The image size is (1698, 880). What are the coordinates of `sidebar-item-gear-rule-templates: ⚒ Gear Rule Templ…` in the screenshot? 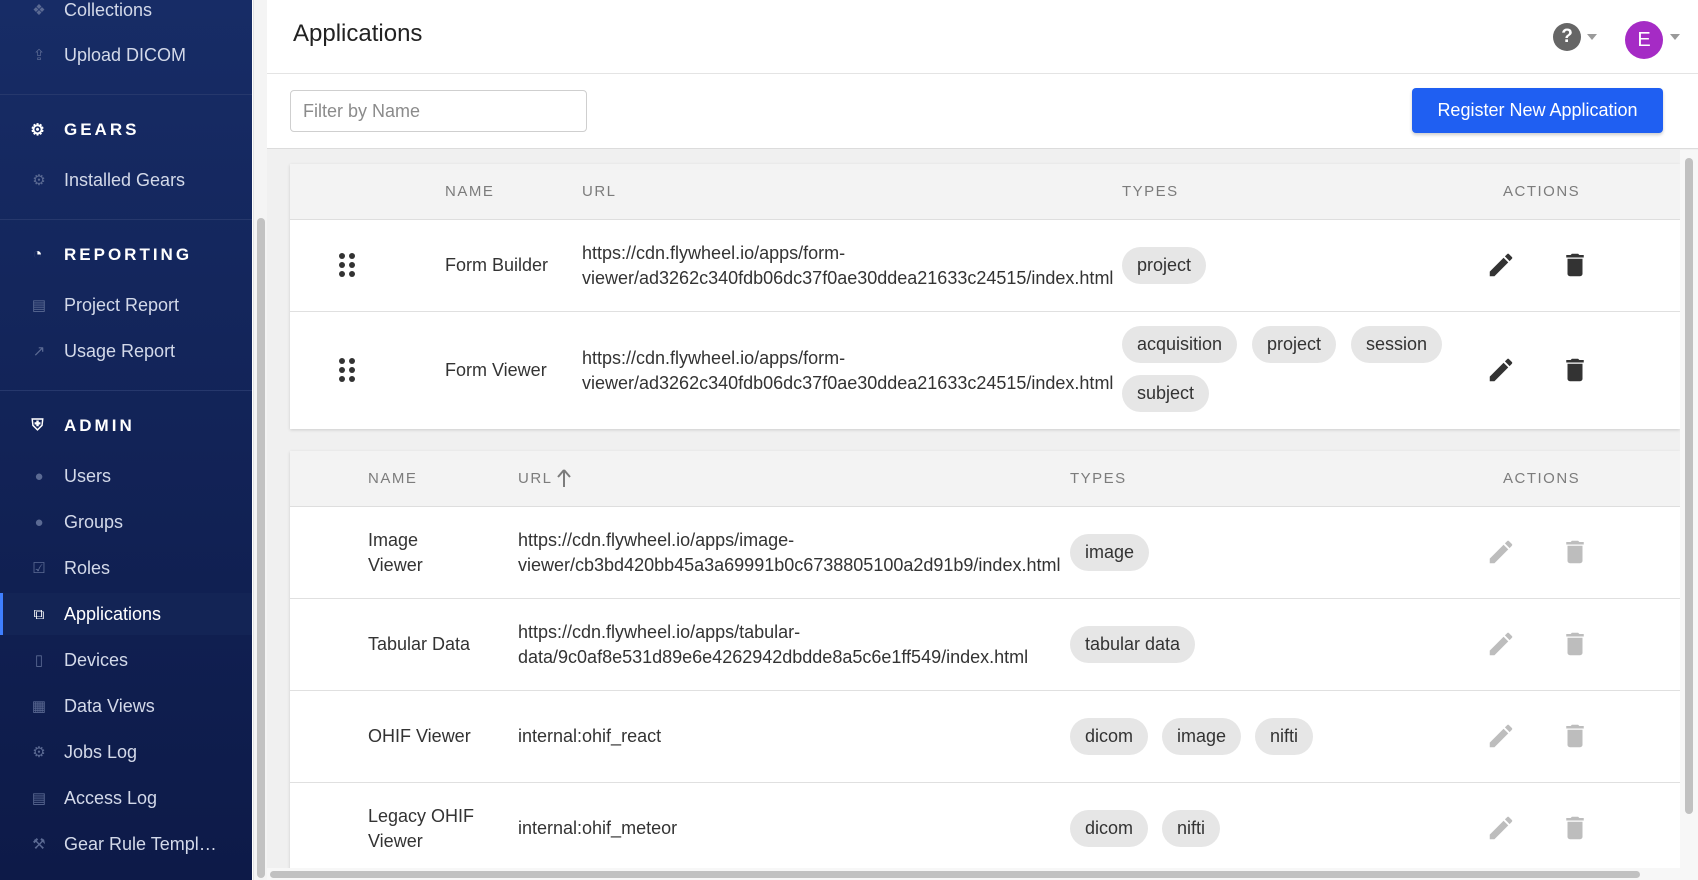 It's located at (126, 844).